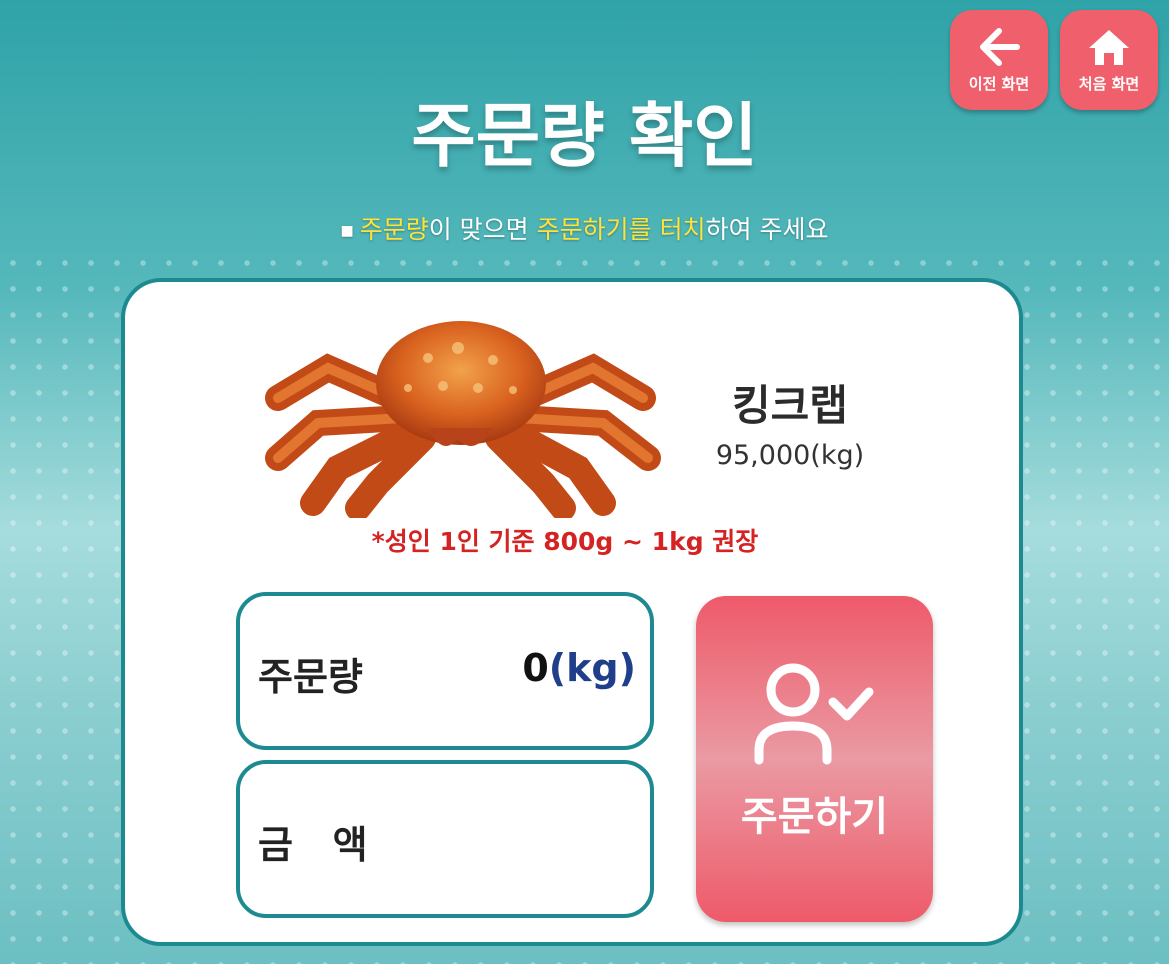 This screenshot has height=964, width=1169. What do you see at coordinates (463, 419) in the screenshot?
I see `king-crab-image` at bounding box center [463, 419].